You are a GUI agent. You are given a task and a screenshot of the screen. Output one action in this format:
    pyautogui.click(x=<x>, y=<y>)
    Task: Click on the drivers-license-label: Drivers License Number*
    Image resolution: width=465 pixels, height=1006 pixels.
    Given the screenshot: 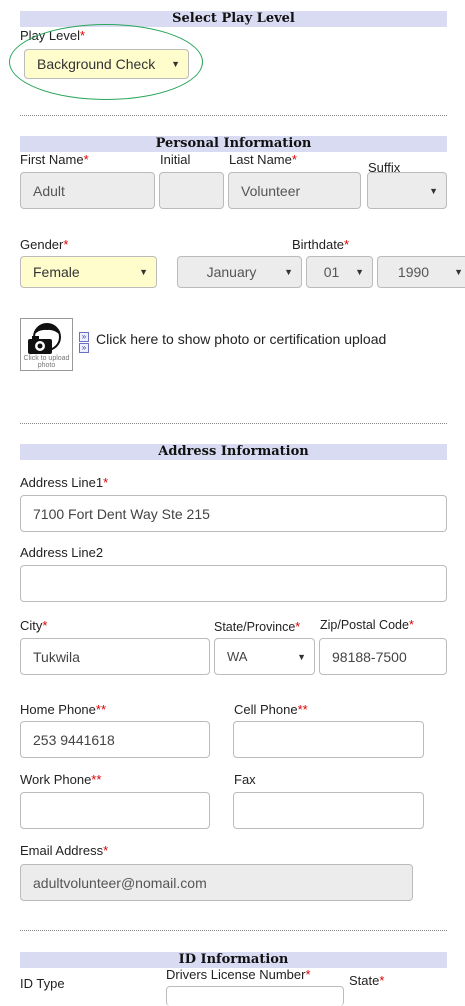 What is the action you would take?
    pyautogui.click(x=238, y=974)
    